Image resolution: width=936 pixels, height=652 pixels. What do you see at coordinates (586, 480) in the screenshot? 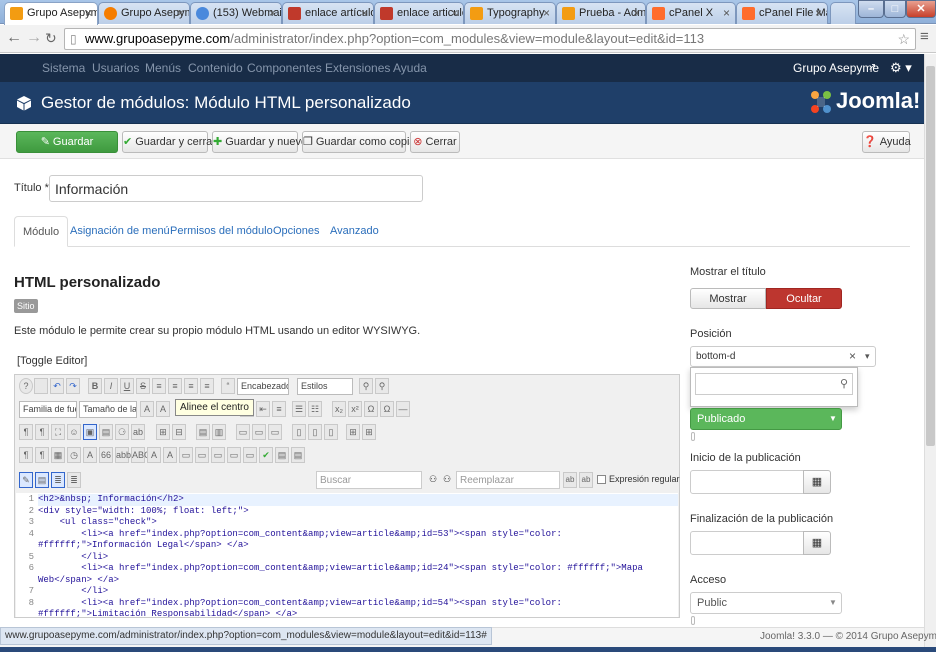
I see `replace-all-icon: ab` at bounding box center [586, 480].